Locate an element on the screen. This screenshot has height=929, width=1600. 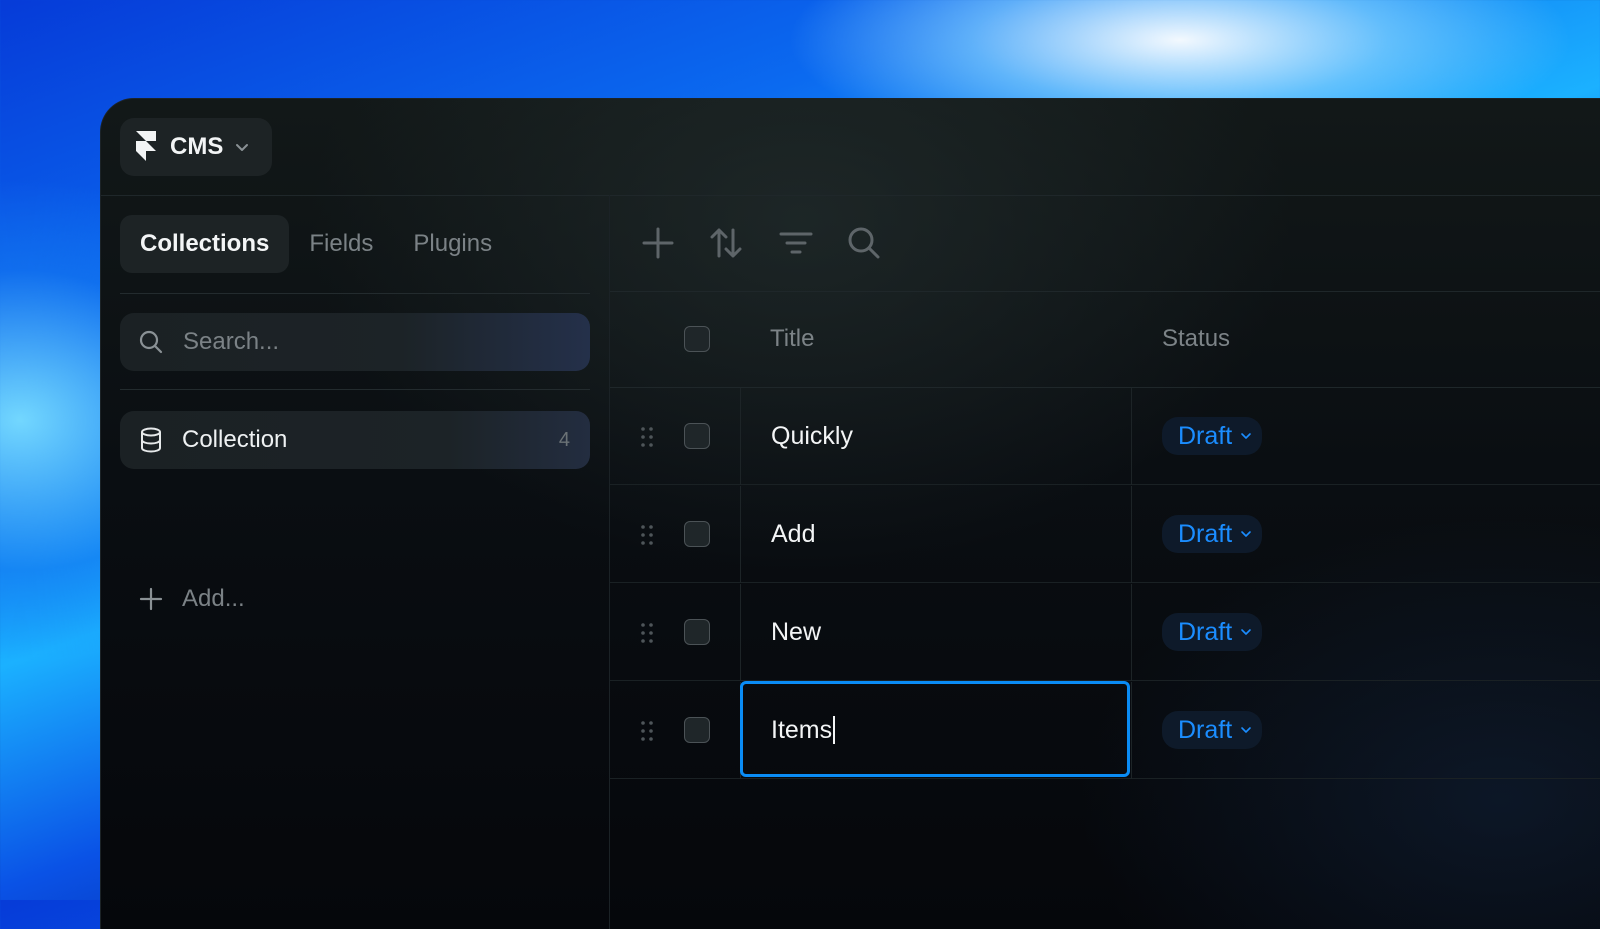
sidebar-tabs: Collections Fields Plugins is located at coordinates (316, 244).